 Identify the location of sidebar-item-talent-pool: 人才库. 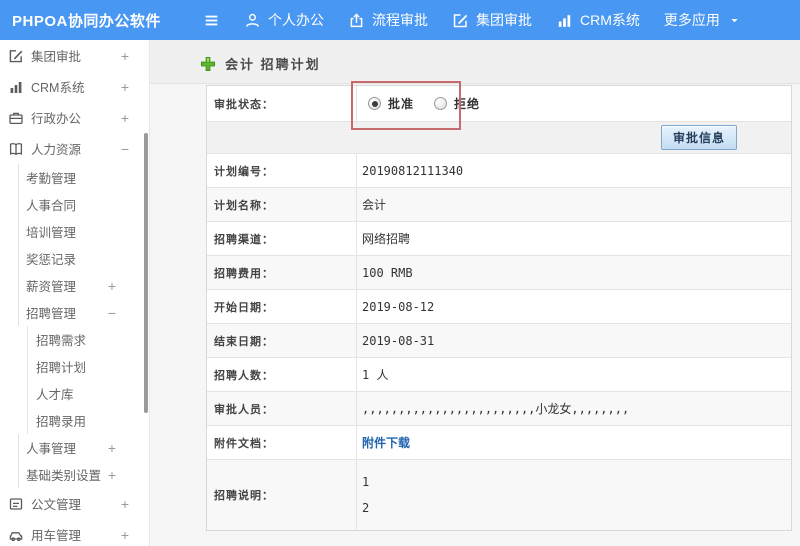
(88, 393).